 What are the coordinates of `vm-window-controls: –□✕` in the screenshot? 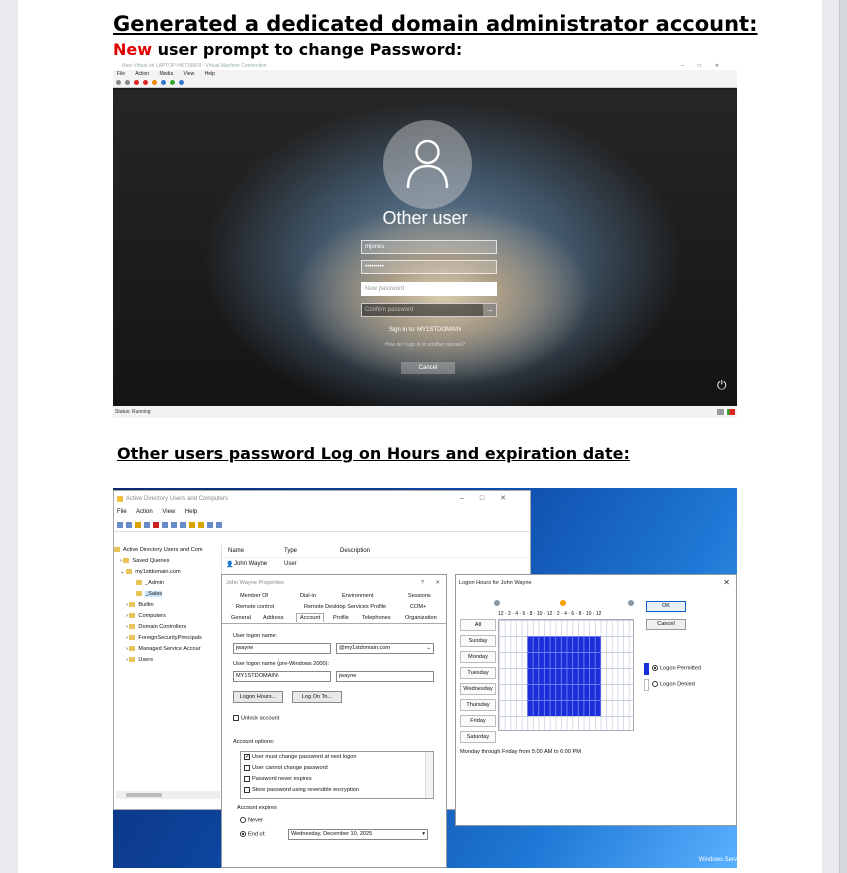 It's located at (707, 66).